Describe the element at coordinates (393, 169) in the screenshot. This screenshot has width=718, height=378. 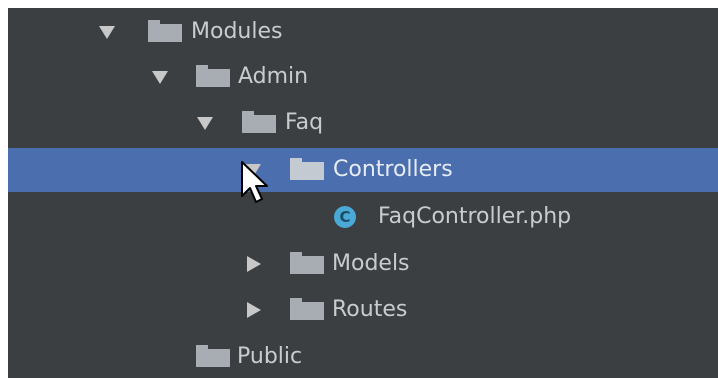
I see `tree-item-label: Controllers` at that location.